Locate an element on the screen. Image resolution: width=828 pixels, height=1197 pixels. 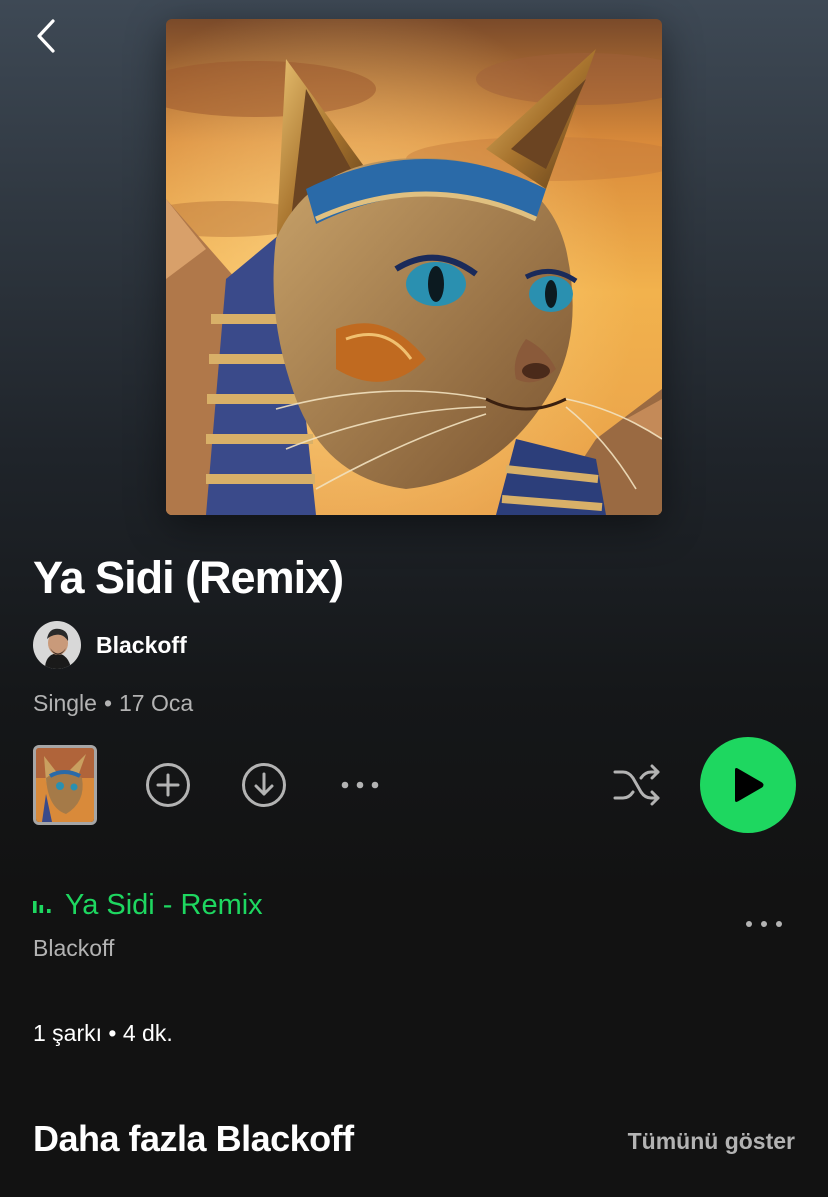
download-button is located at coordinates (264, 785).